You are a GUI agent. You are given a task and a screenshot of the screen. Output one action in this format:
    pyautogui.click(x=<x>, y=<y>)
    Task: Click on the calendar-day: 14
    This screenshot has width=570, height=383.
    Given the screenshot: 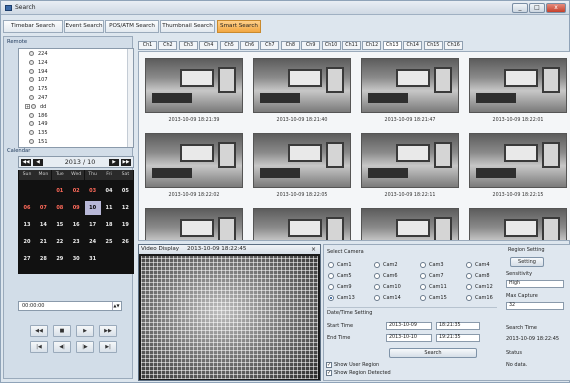 What is the action you would take?
    pyautogui.click(x=43, y=225)
    